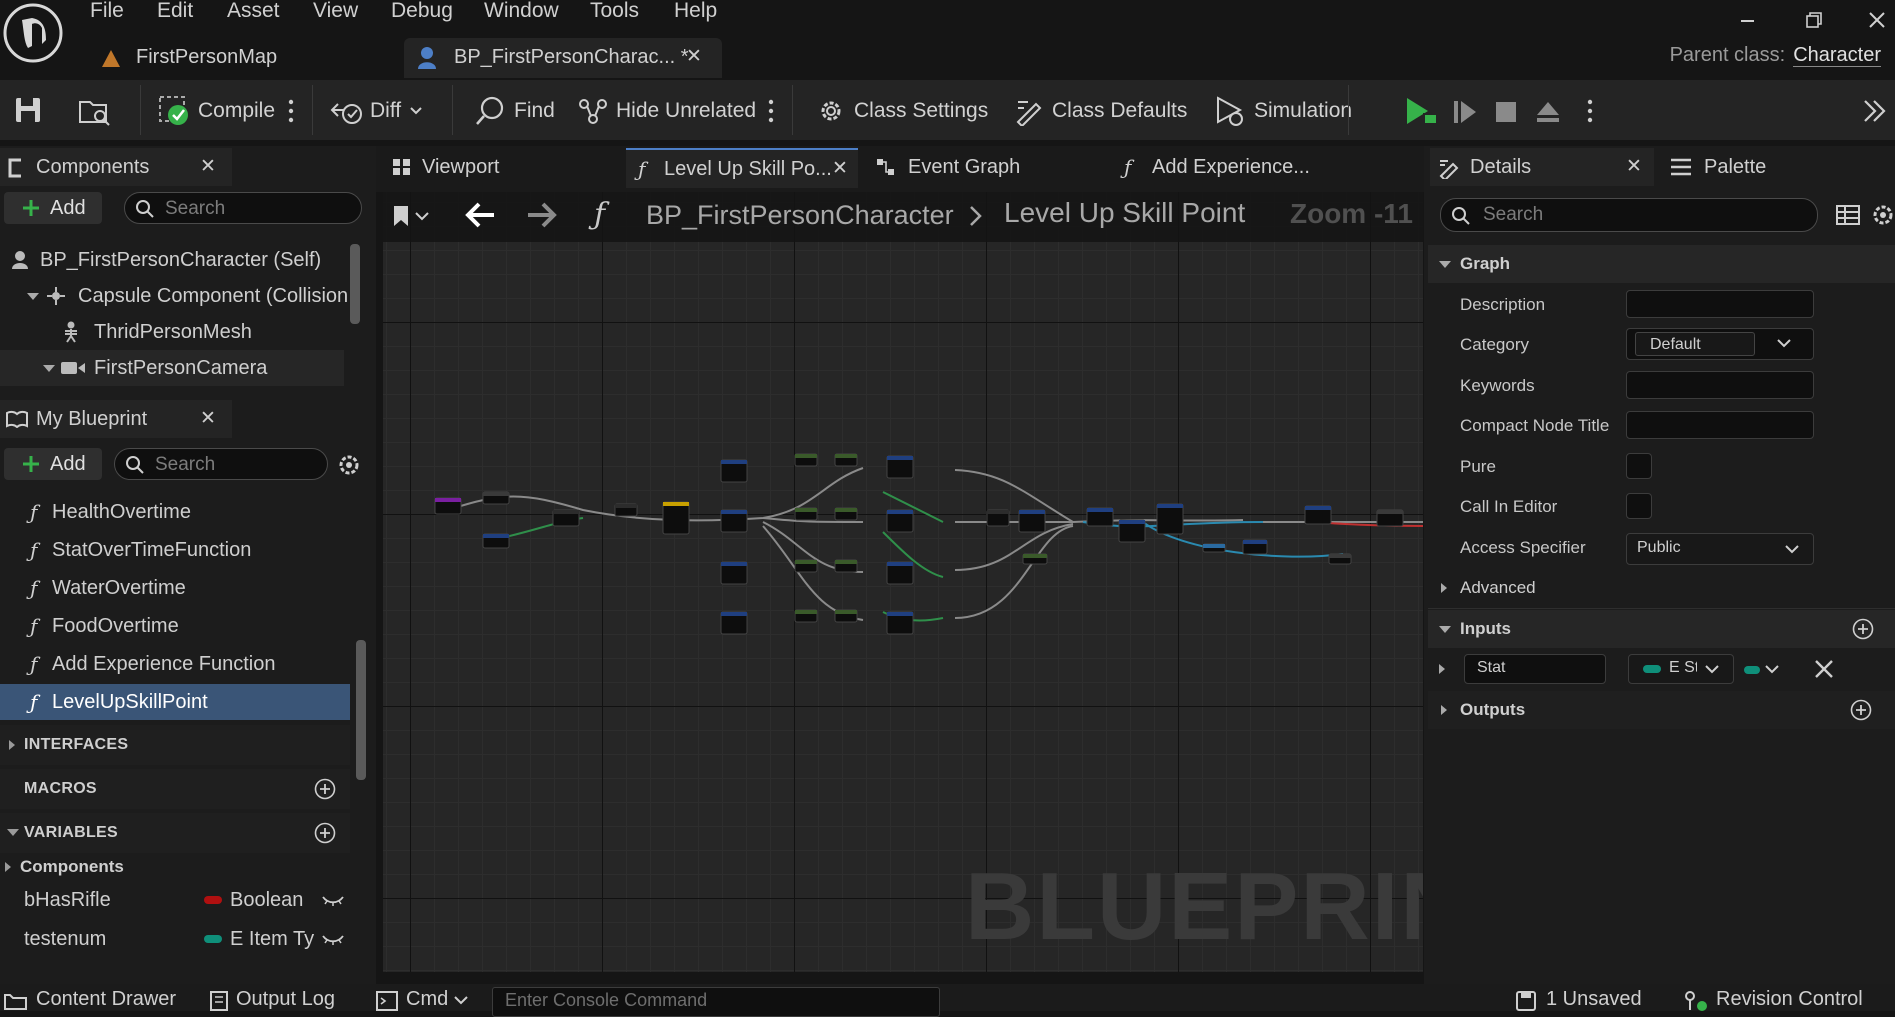 This screenshot has height=1017, width=1895. I want to click on console-command-input: Enter Console Command, so click(716, 1002).